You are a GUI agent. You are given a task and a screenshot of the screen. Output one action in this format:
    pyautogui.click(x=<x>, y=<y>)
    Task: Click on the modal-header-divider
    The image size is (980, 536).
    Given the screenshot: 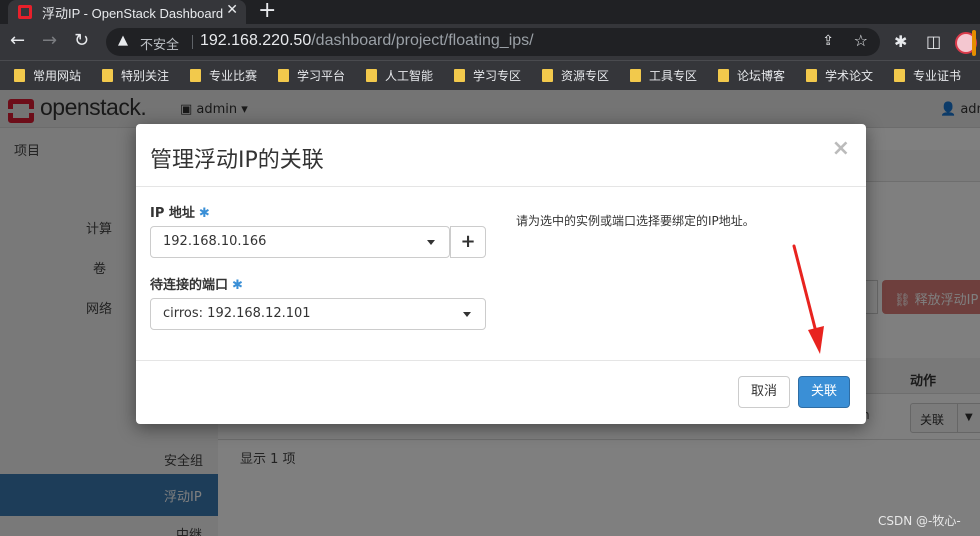 What is the action you would take?
    pyautogui.click(x=501, y=186)
    